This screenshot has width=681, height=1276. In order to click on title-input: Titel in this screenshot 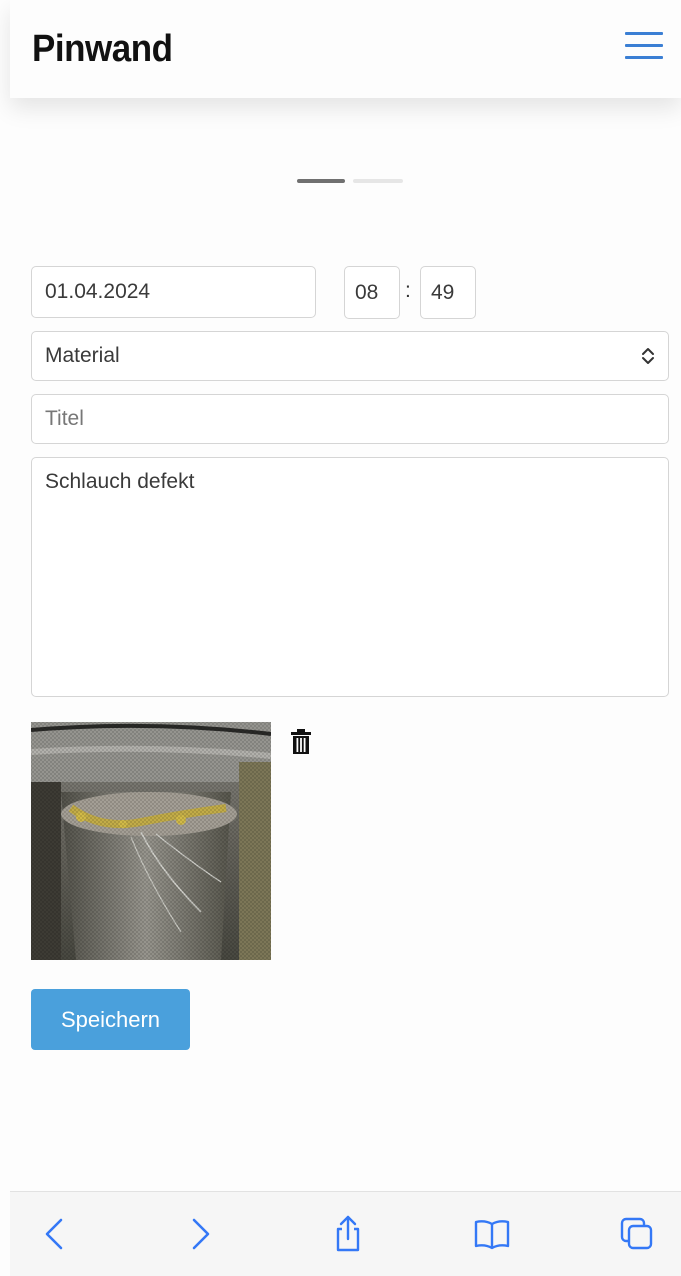, I will do `click(350, 419)`.